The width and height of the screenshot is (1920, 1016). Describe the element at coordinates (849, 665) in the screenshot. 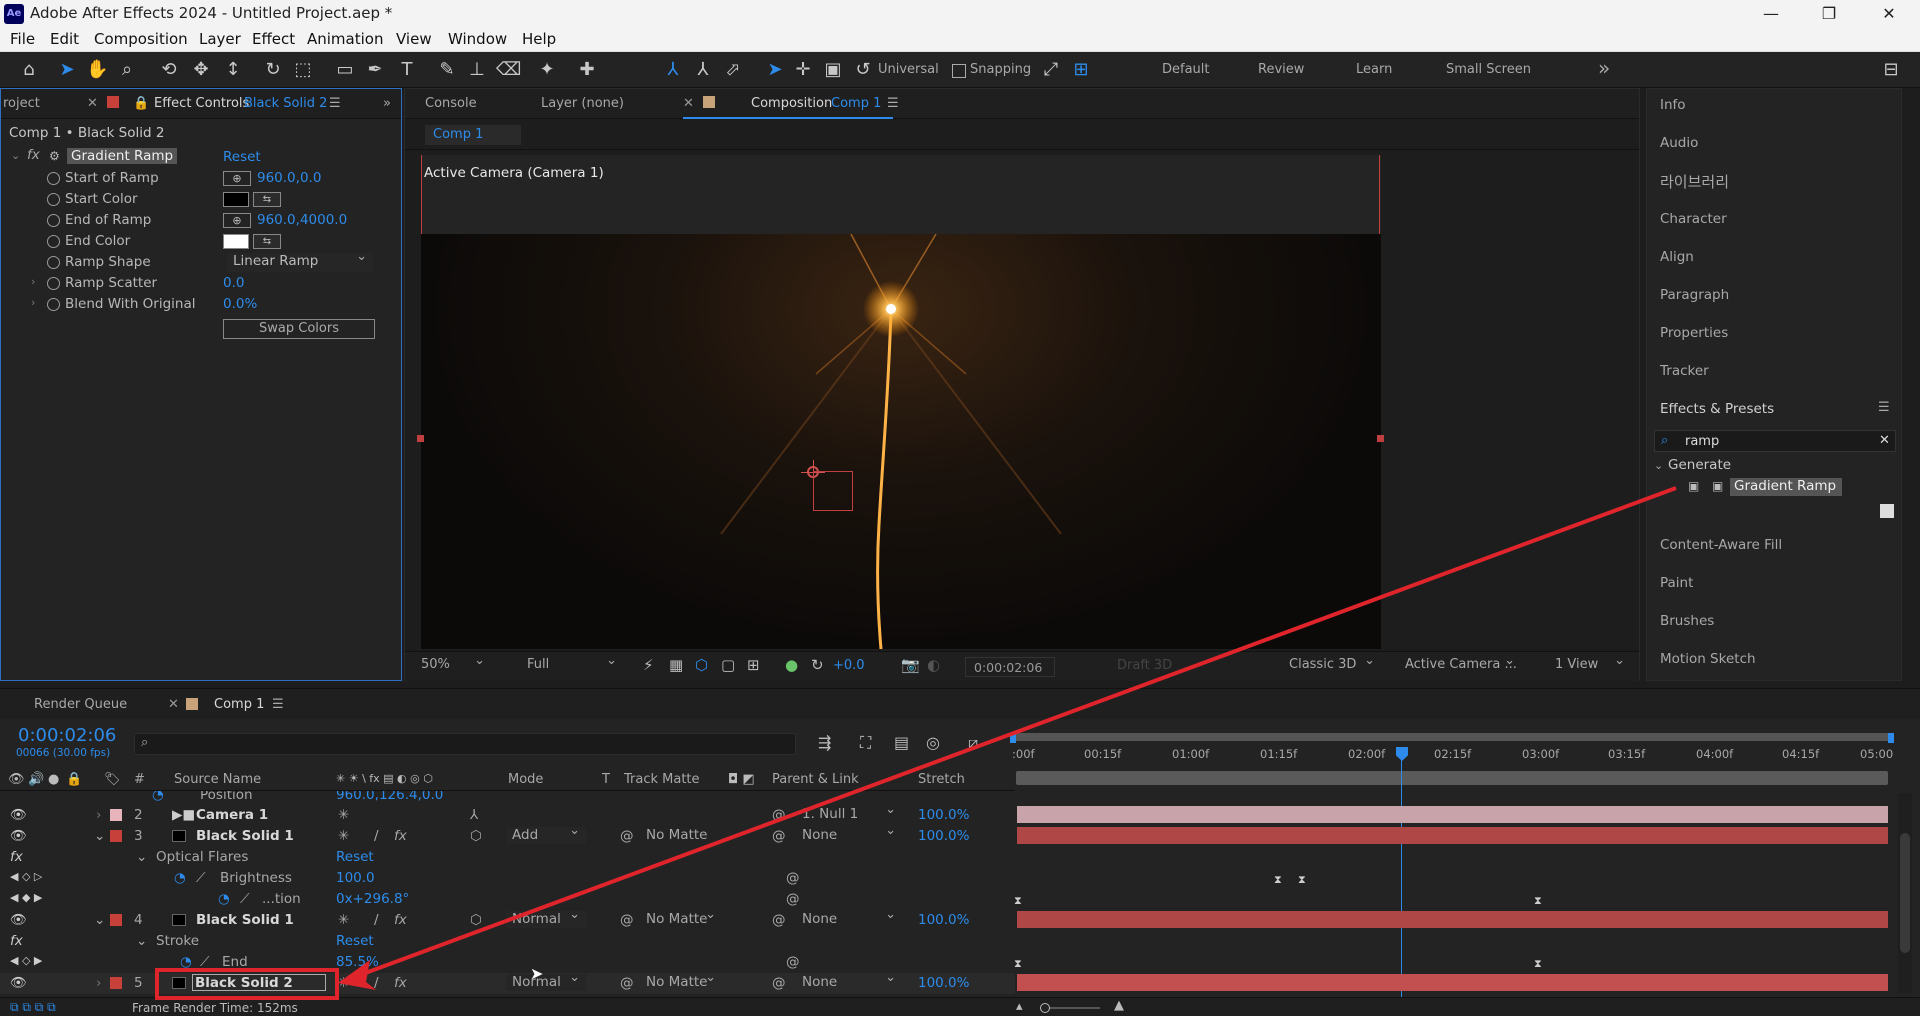

I see `exposure-value: +0.0` at that location.